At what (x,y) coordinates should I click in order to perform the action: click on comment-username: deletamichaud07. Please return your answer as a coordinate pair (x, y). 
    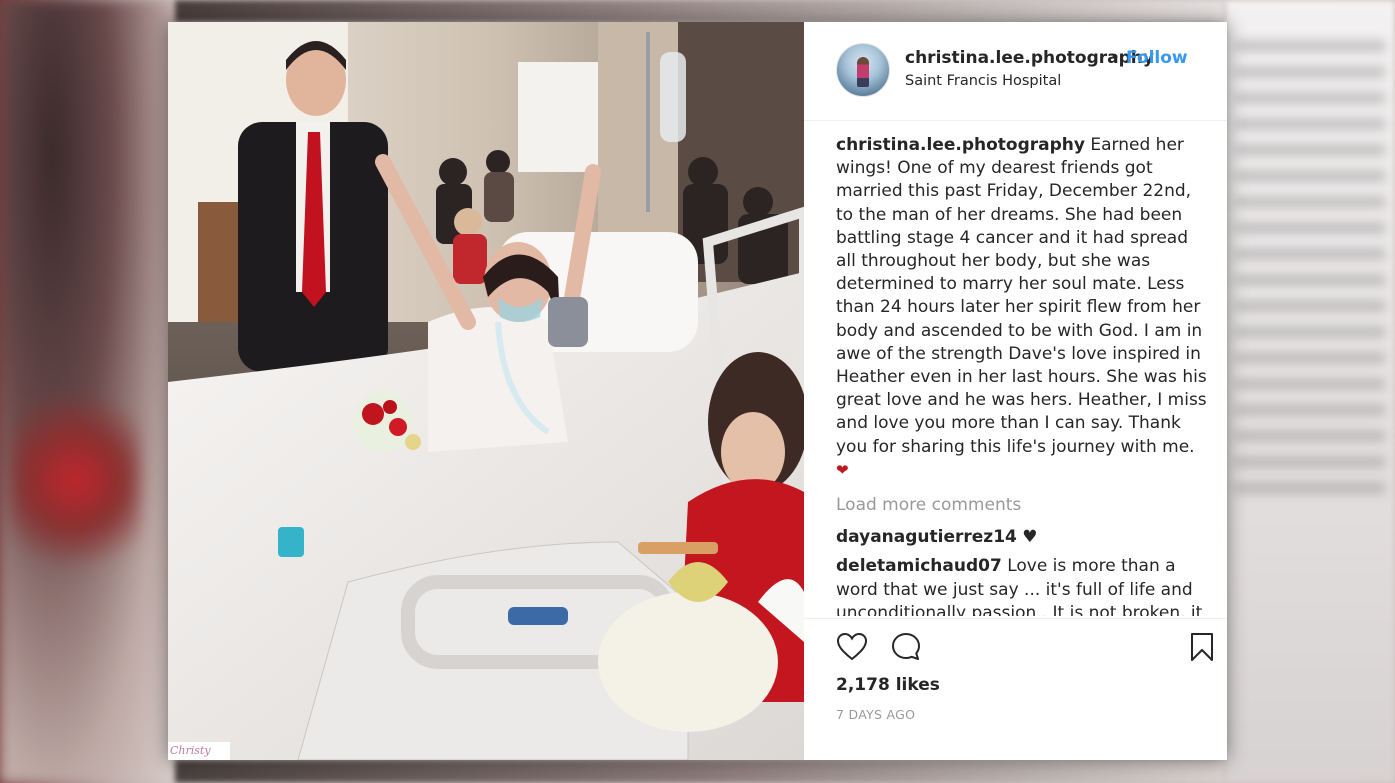
    Looking at the image, I should click on (919, 566).